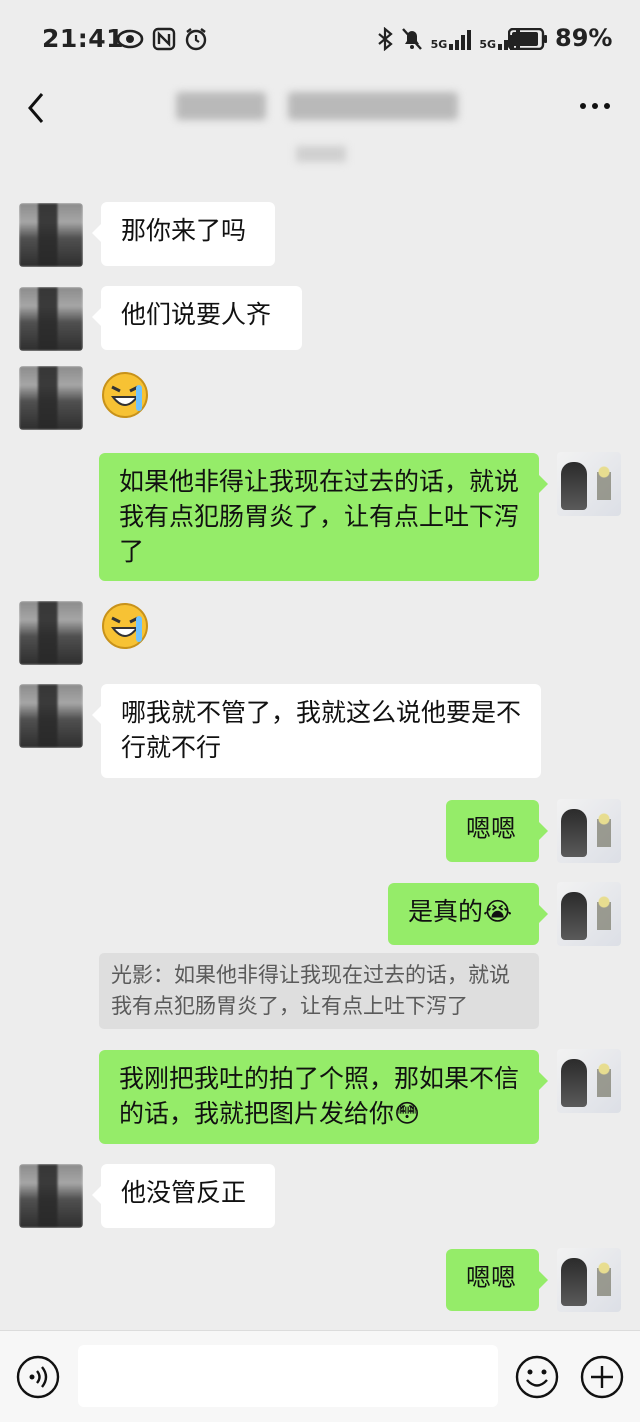 The image size is (640, 1422). I want to click on chat-title-blurred, so click(221, 106).